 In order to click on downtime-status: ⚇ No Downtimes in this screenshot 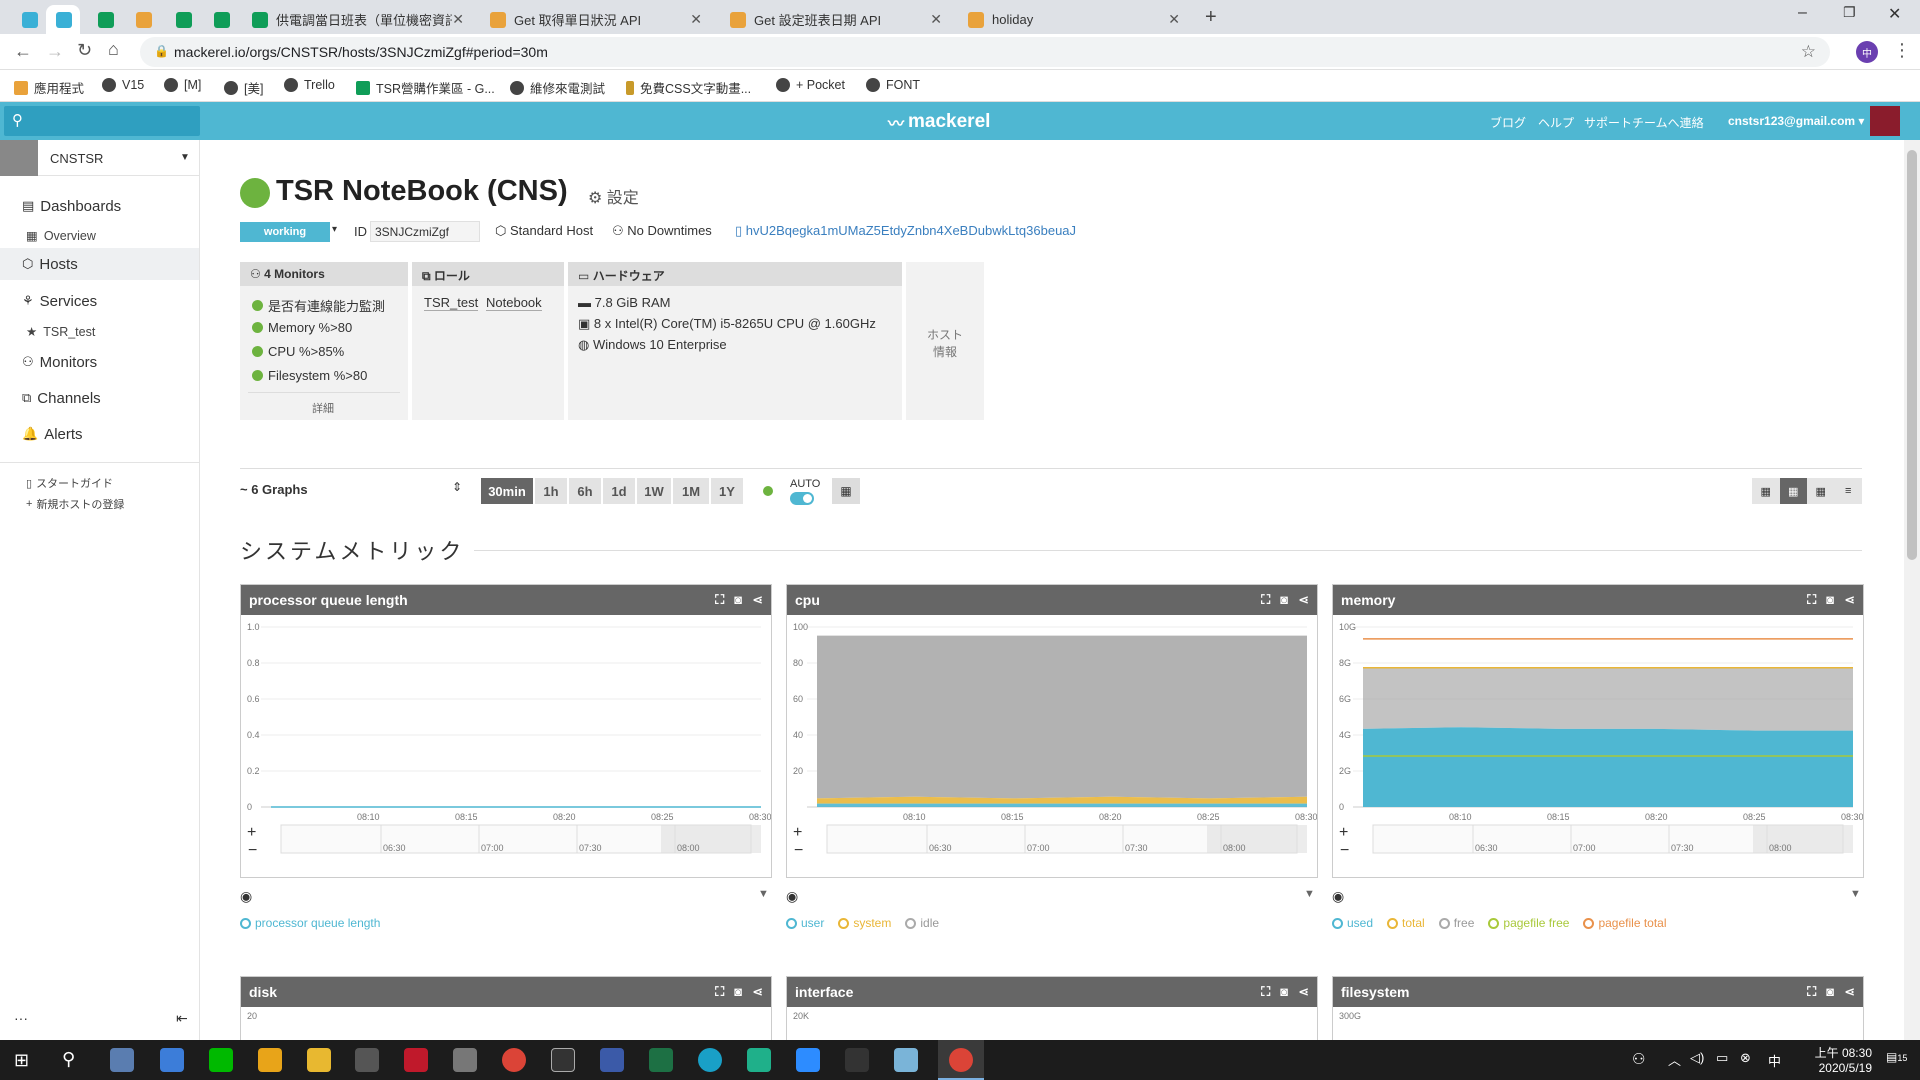, I will do `click(662, 231)`.